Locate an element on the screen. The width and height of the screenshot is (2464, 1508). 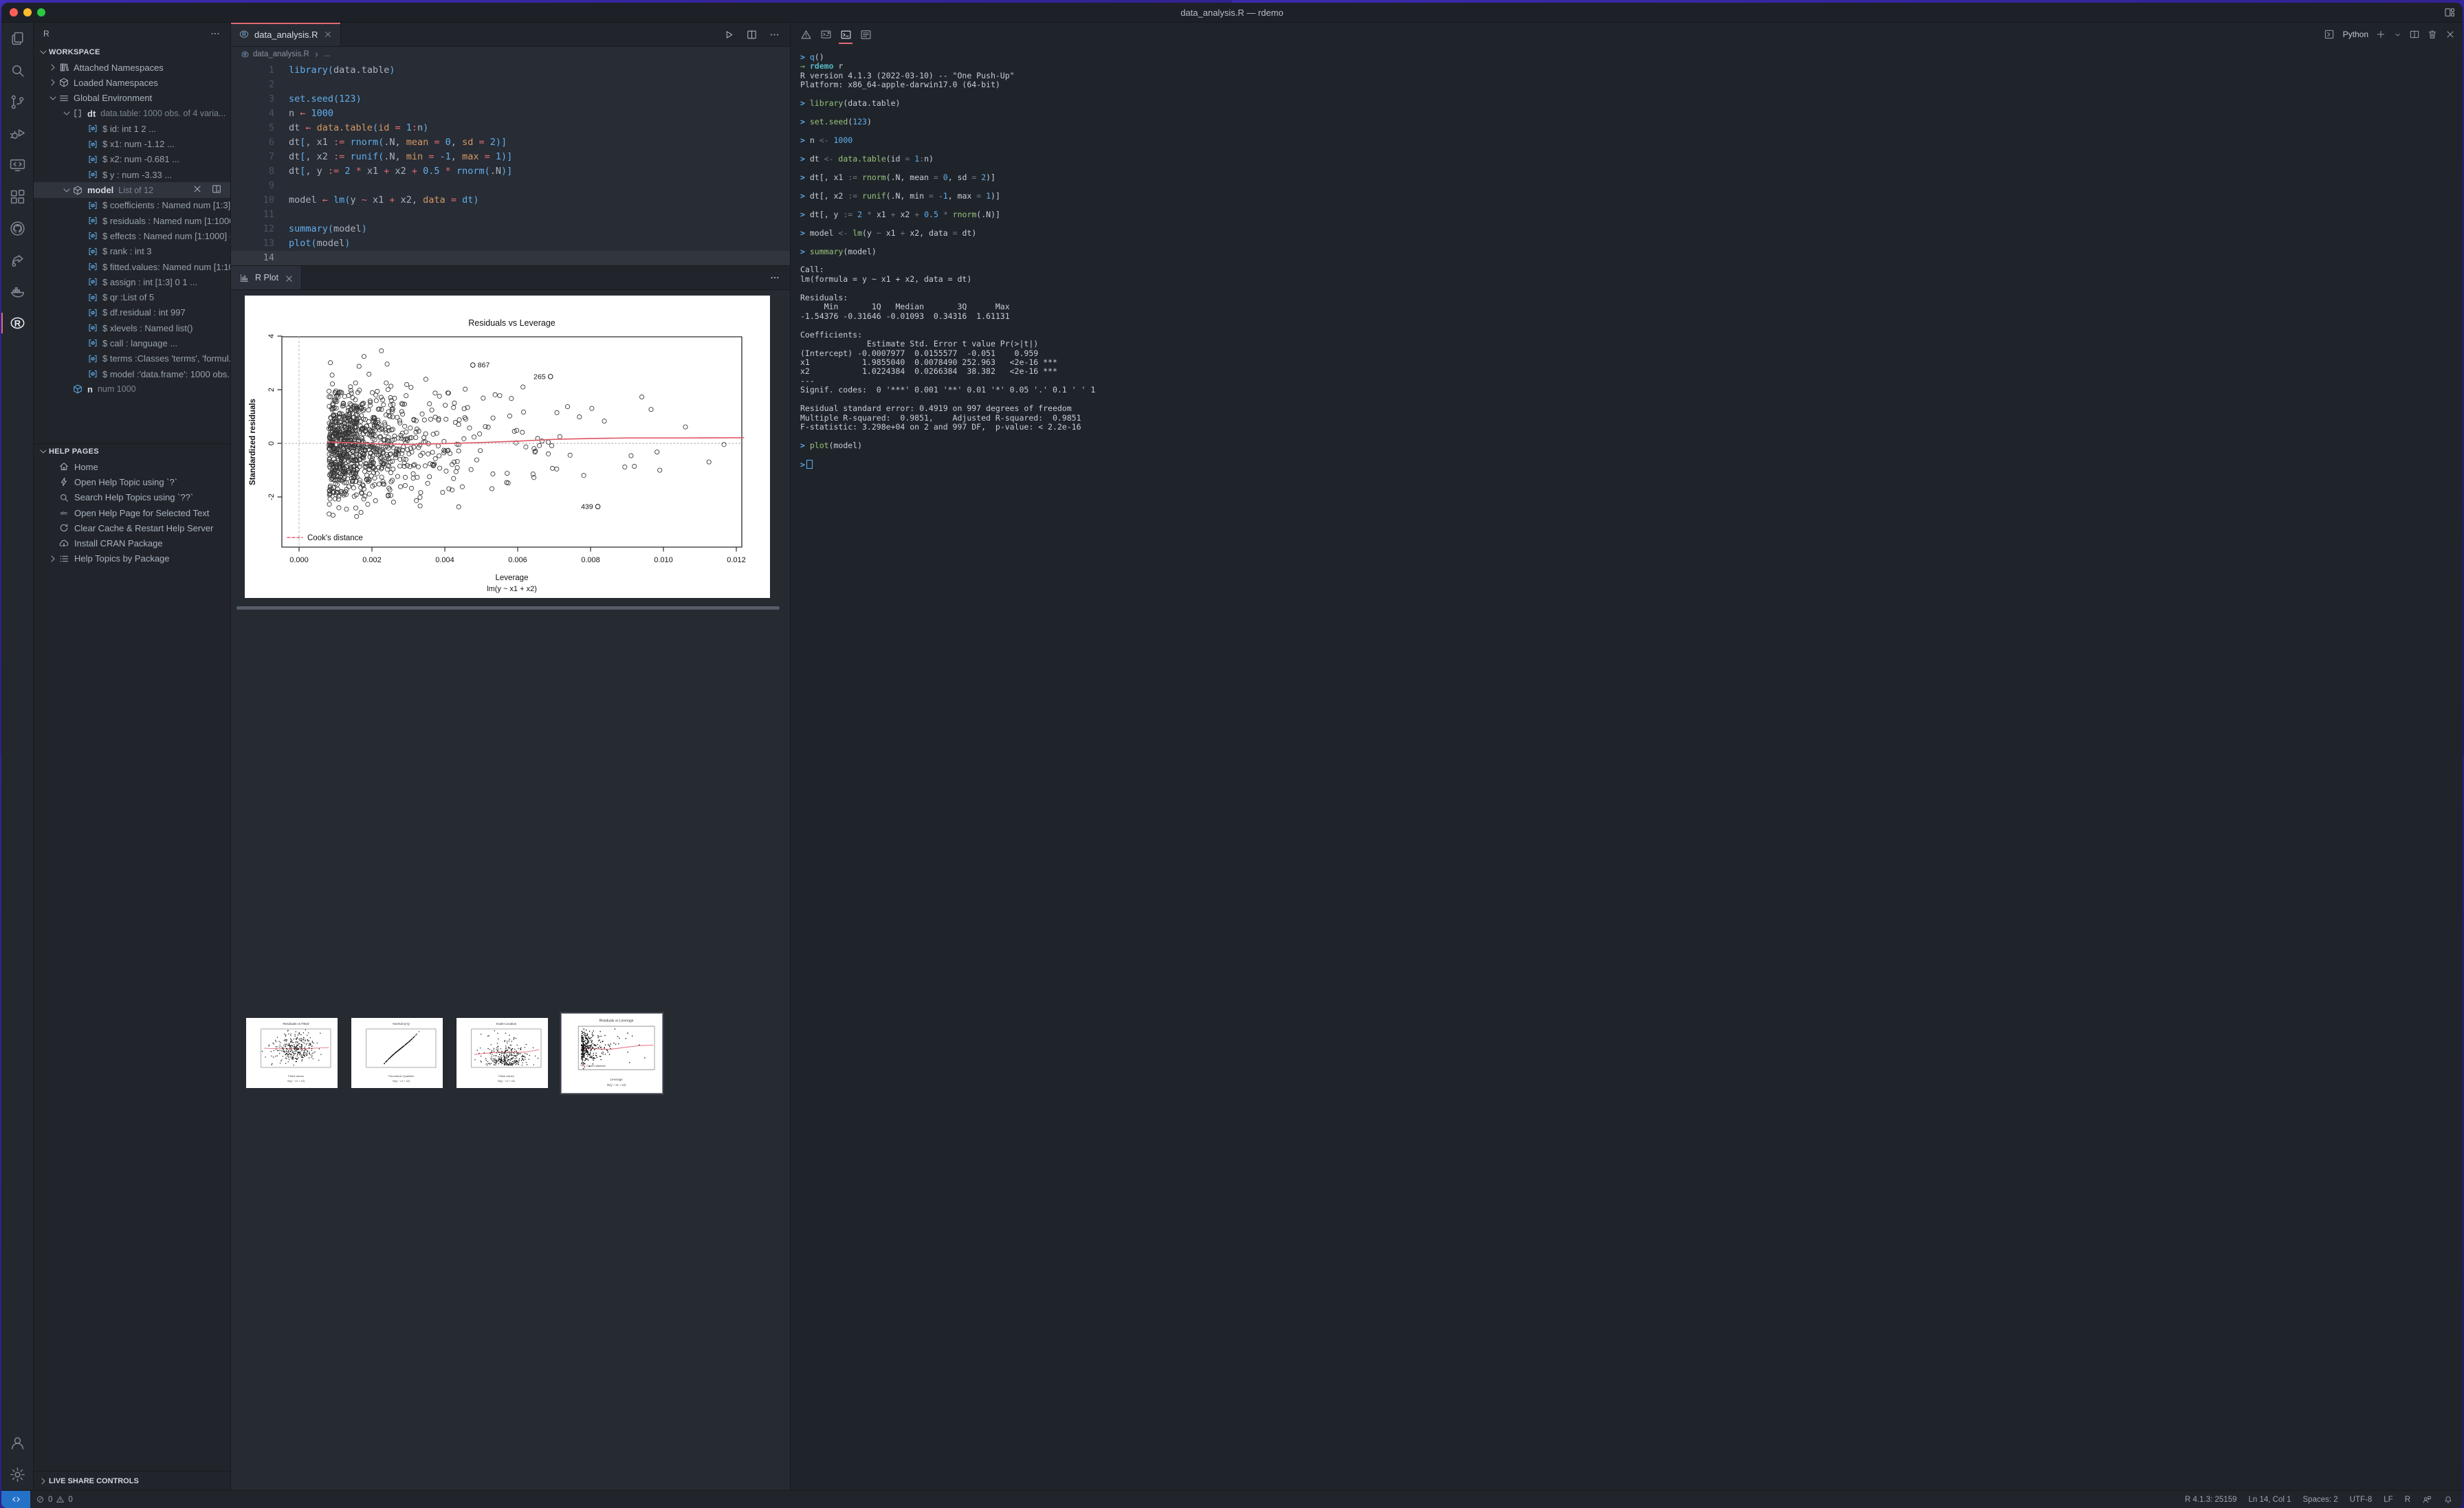
status-indentation: Spaces: 2 is located at coordinates (2320, 1500).